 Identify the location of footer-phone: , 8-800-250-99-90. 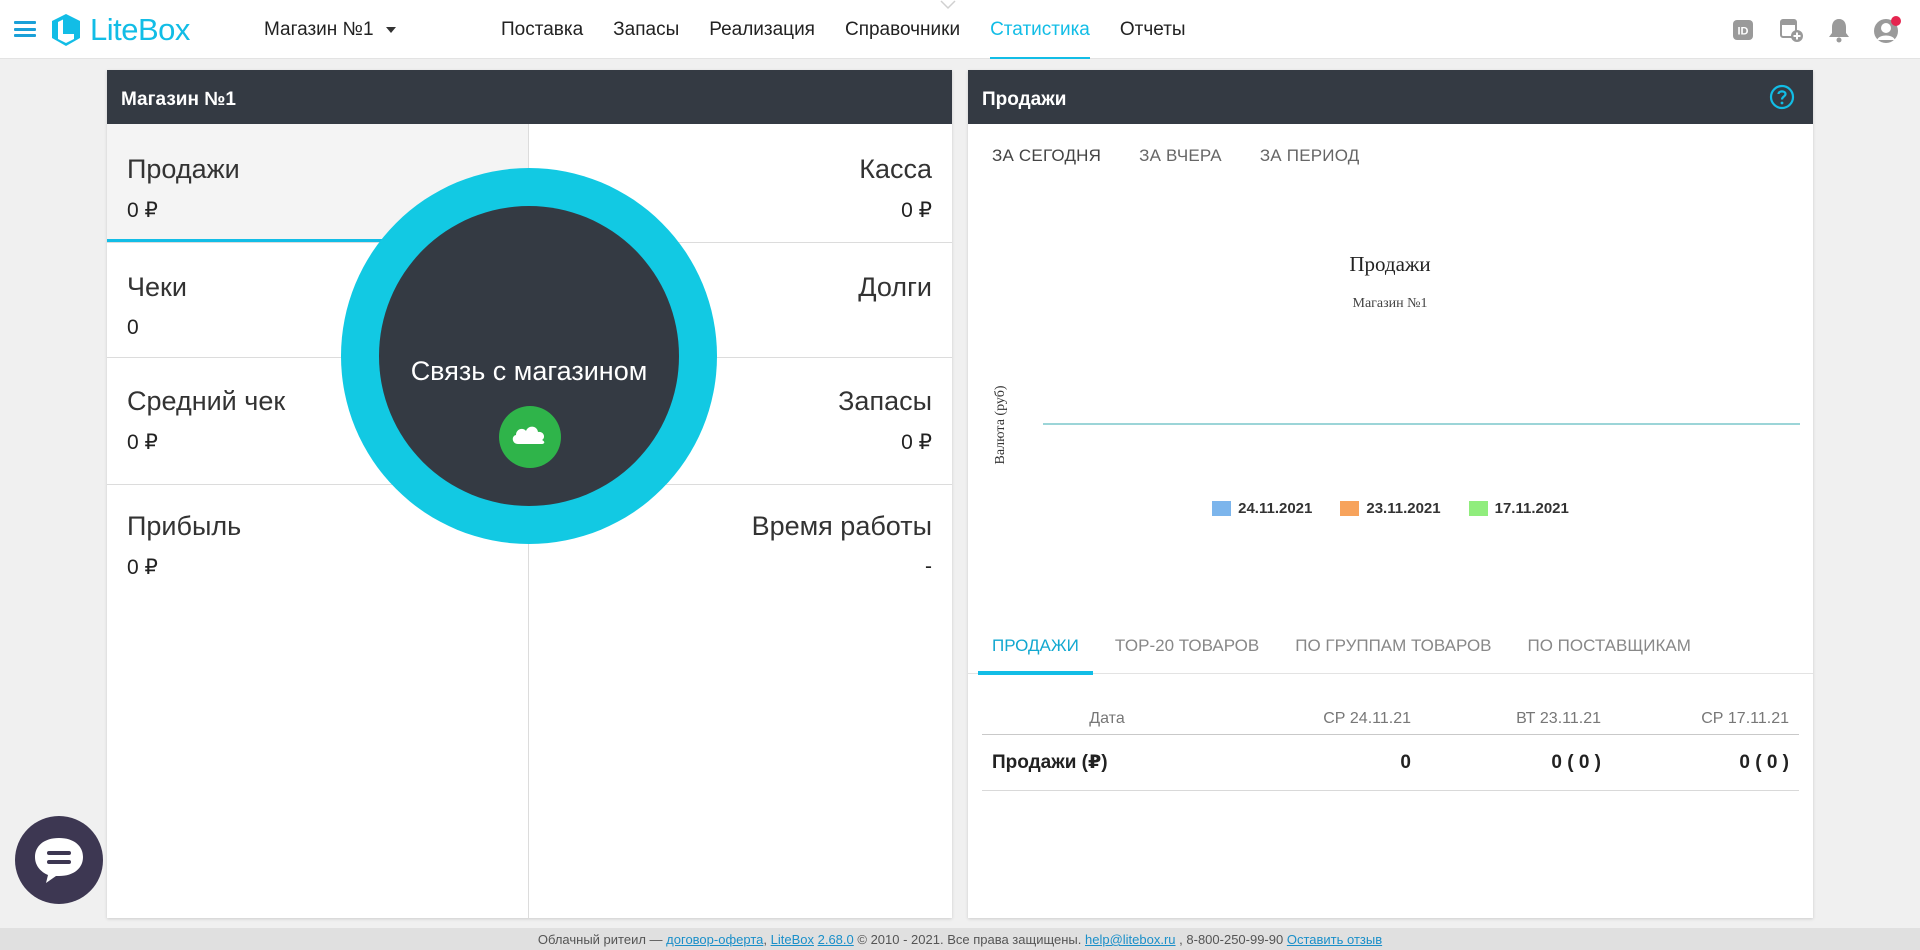
(1231, 939).